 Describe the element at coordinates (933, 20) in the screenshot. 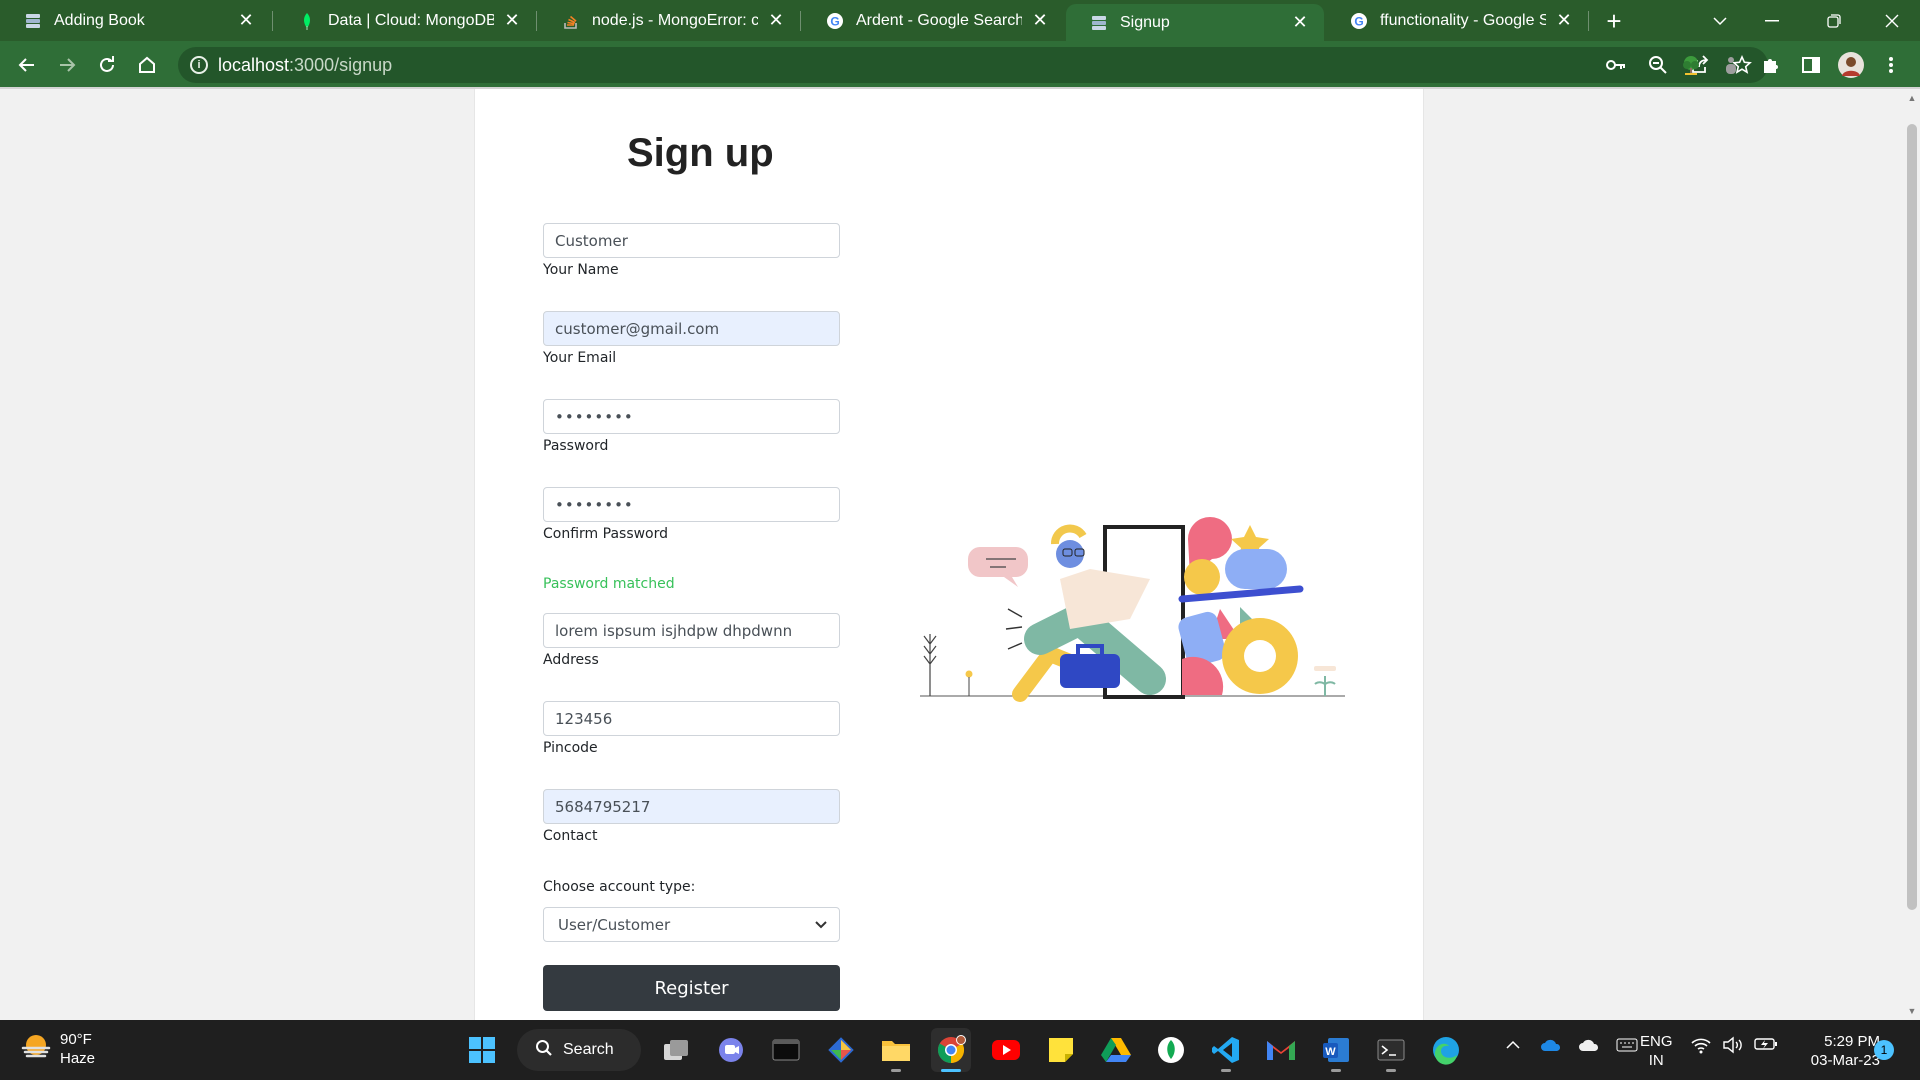

I see `tab-ardent-search: G Ardent - Google Search ✕` at that location.